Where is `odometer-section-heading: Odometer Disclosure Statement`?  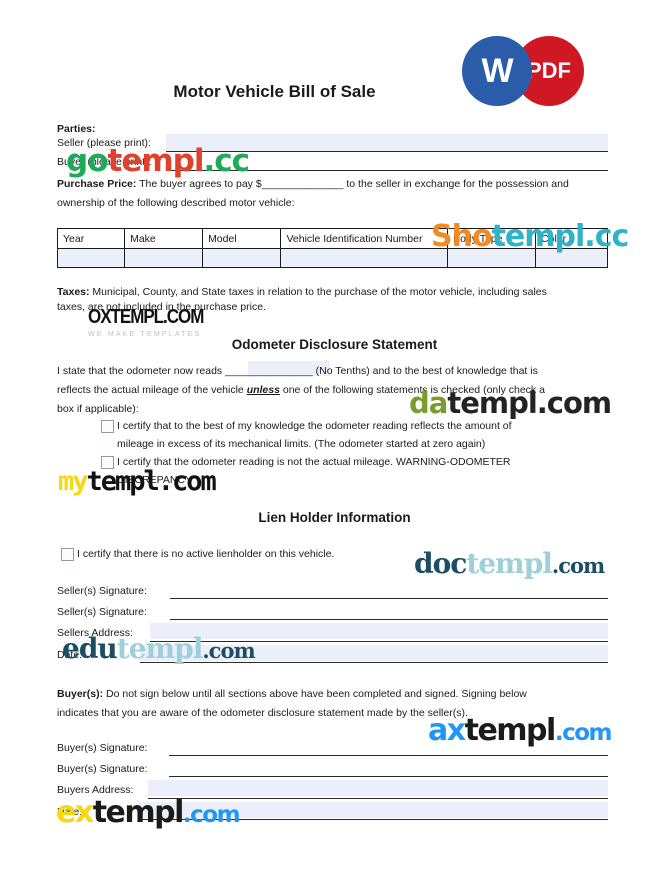
odometer-section-heading: Odometer Disclosure Statement is located at coordinates (334, 344).